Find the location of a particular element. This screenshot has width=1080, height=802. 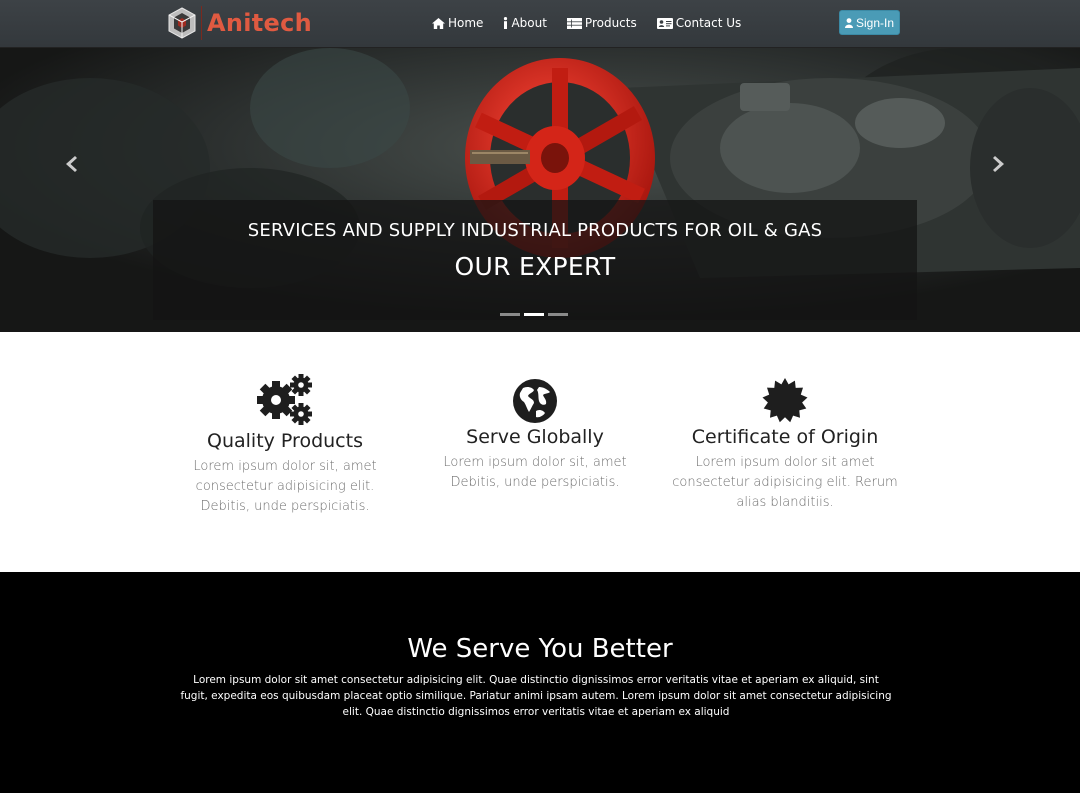

list-icon is located at coordinates (574, 23).